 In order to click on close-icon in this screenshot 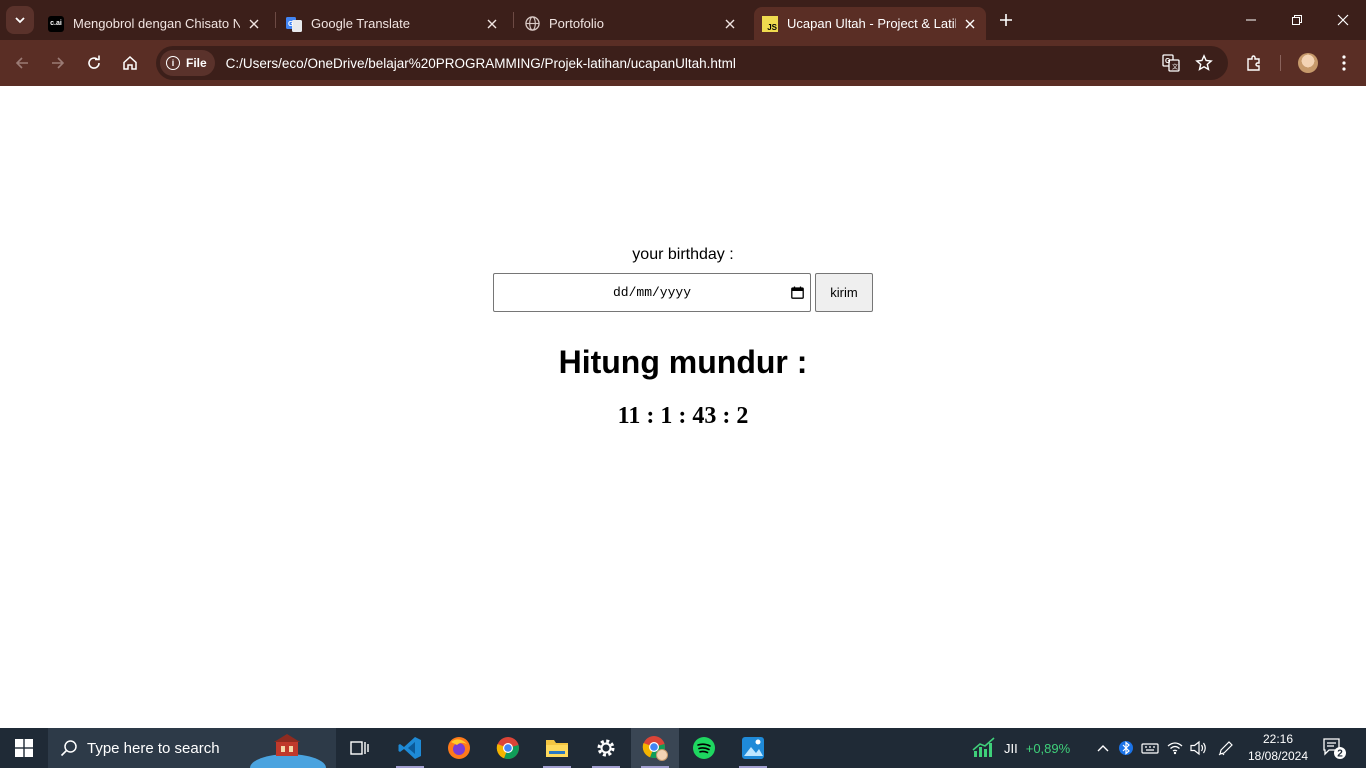, I will do `click(1343, 20)`.